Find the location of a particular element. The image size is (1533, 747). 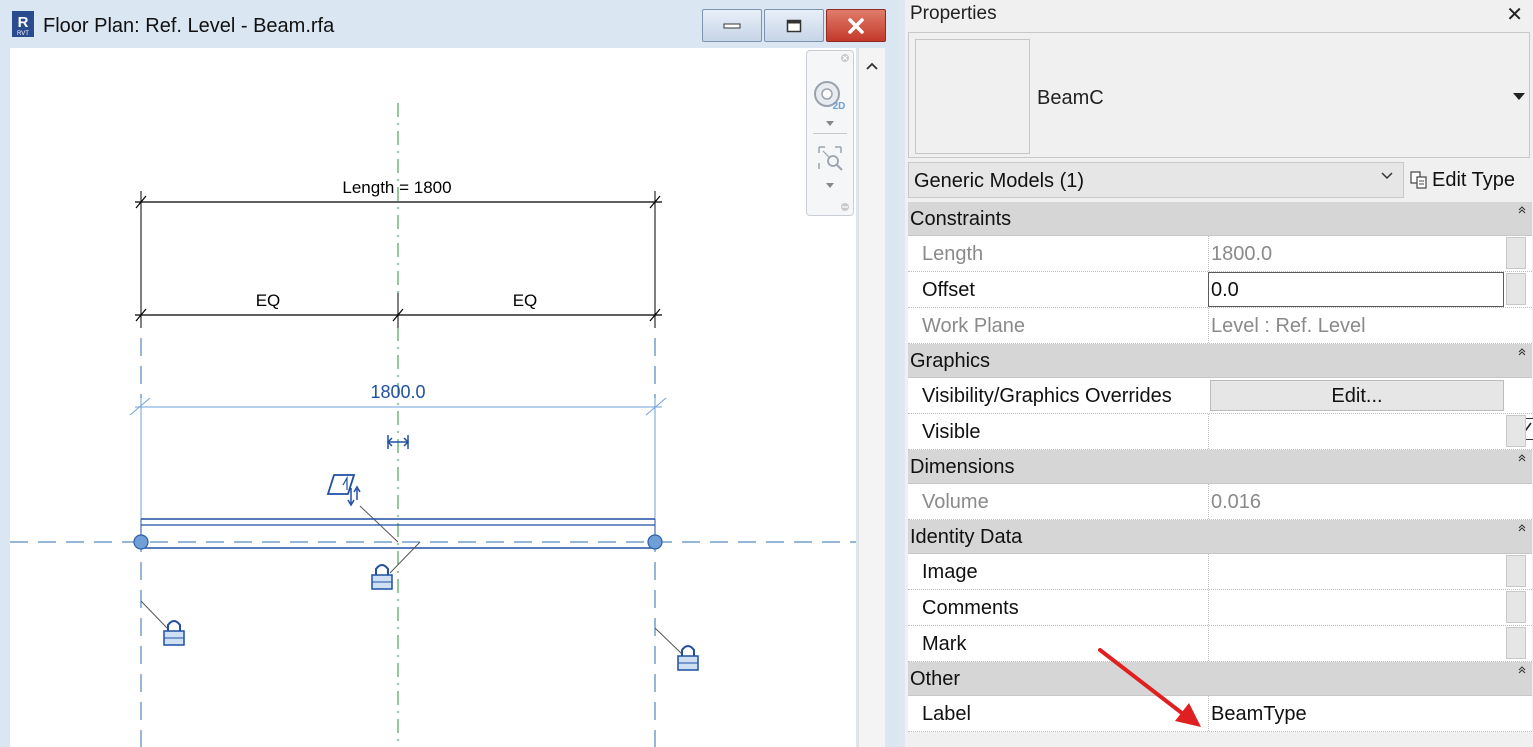

section-constraints: Constraints is located at coordinates (1220, 219).